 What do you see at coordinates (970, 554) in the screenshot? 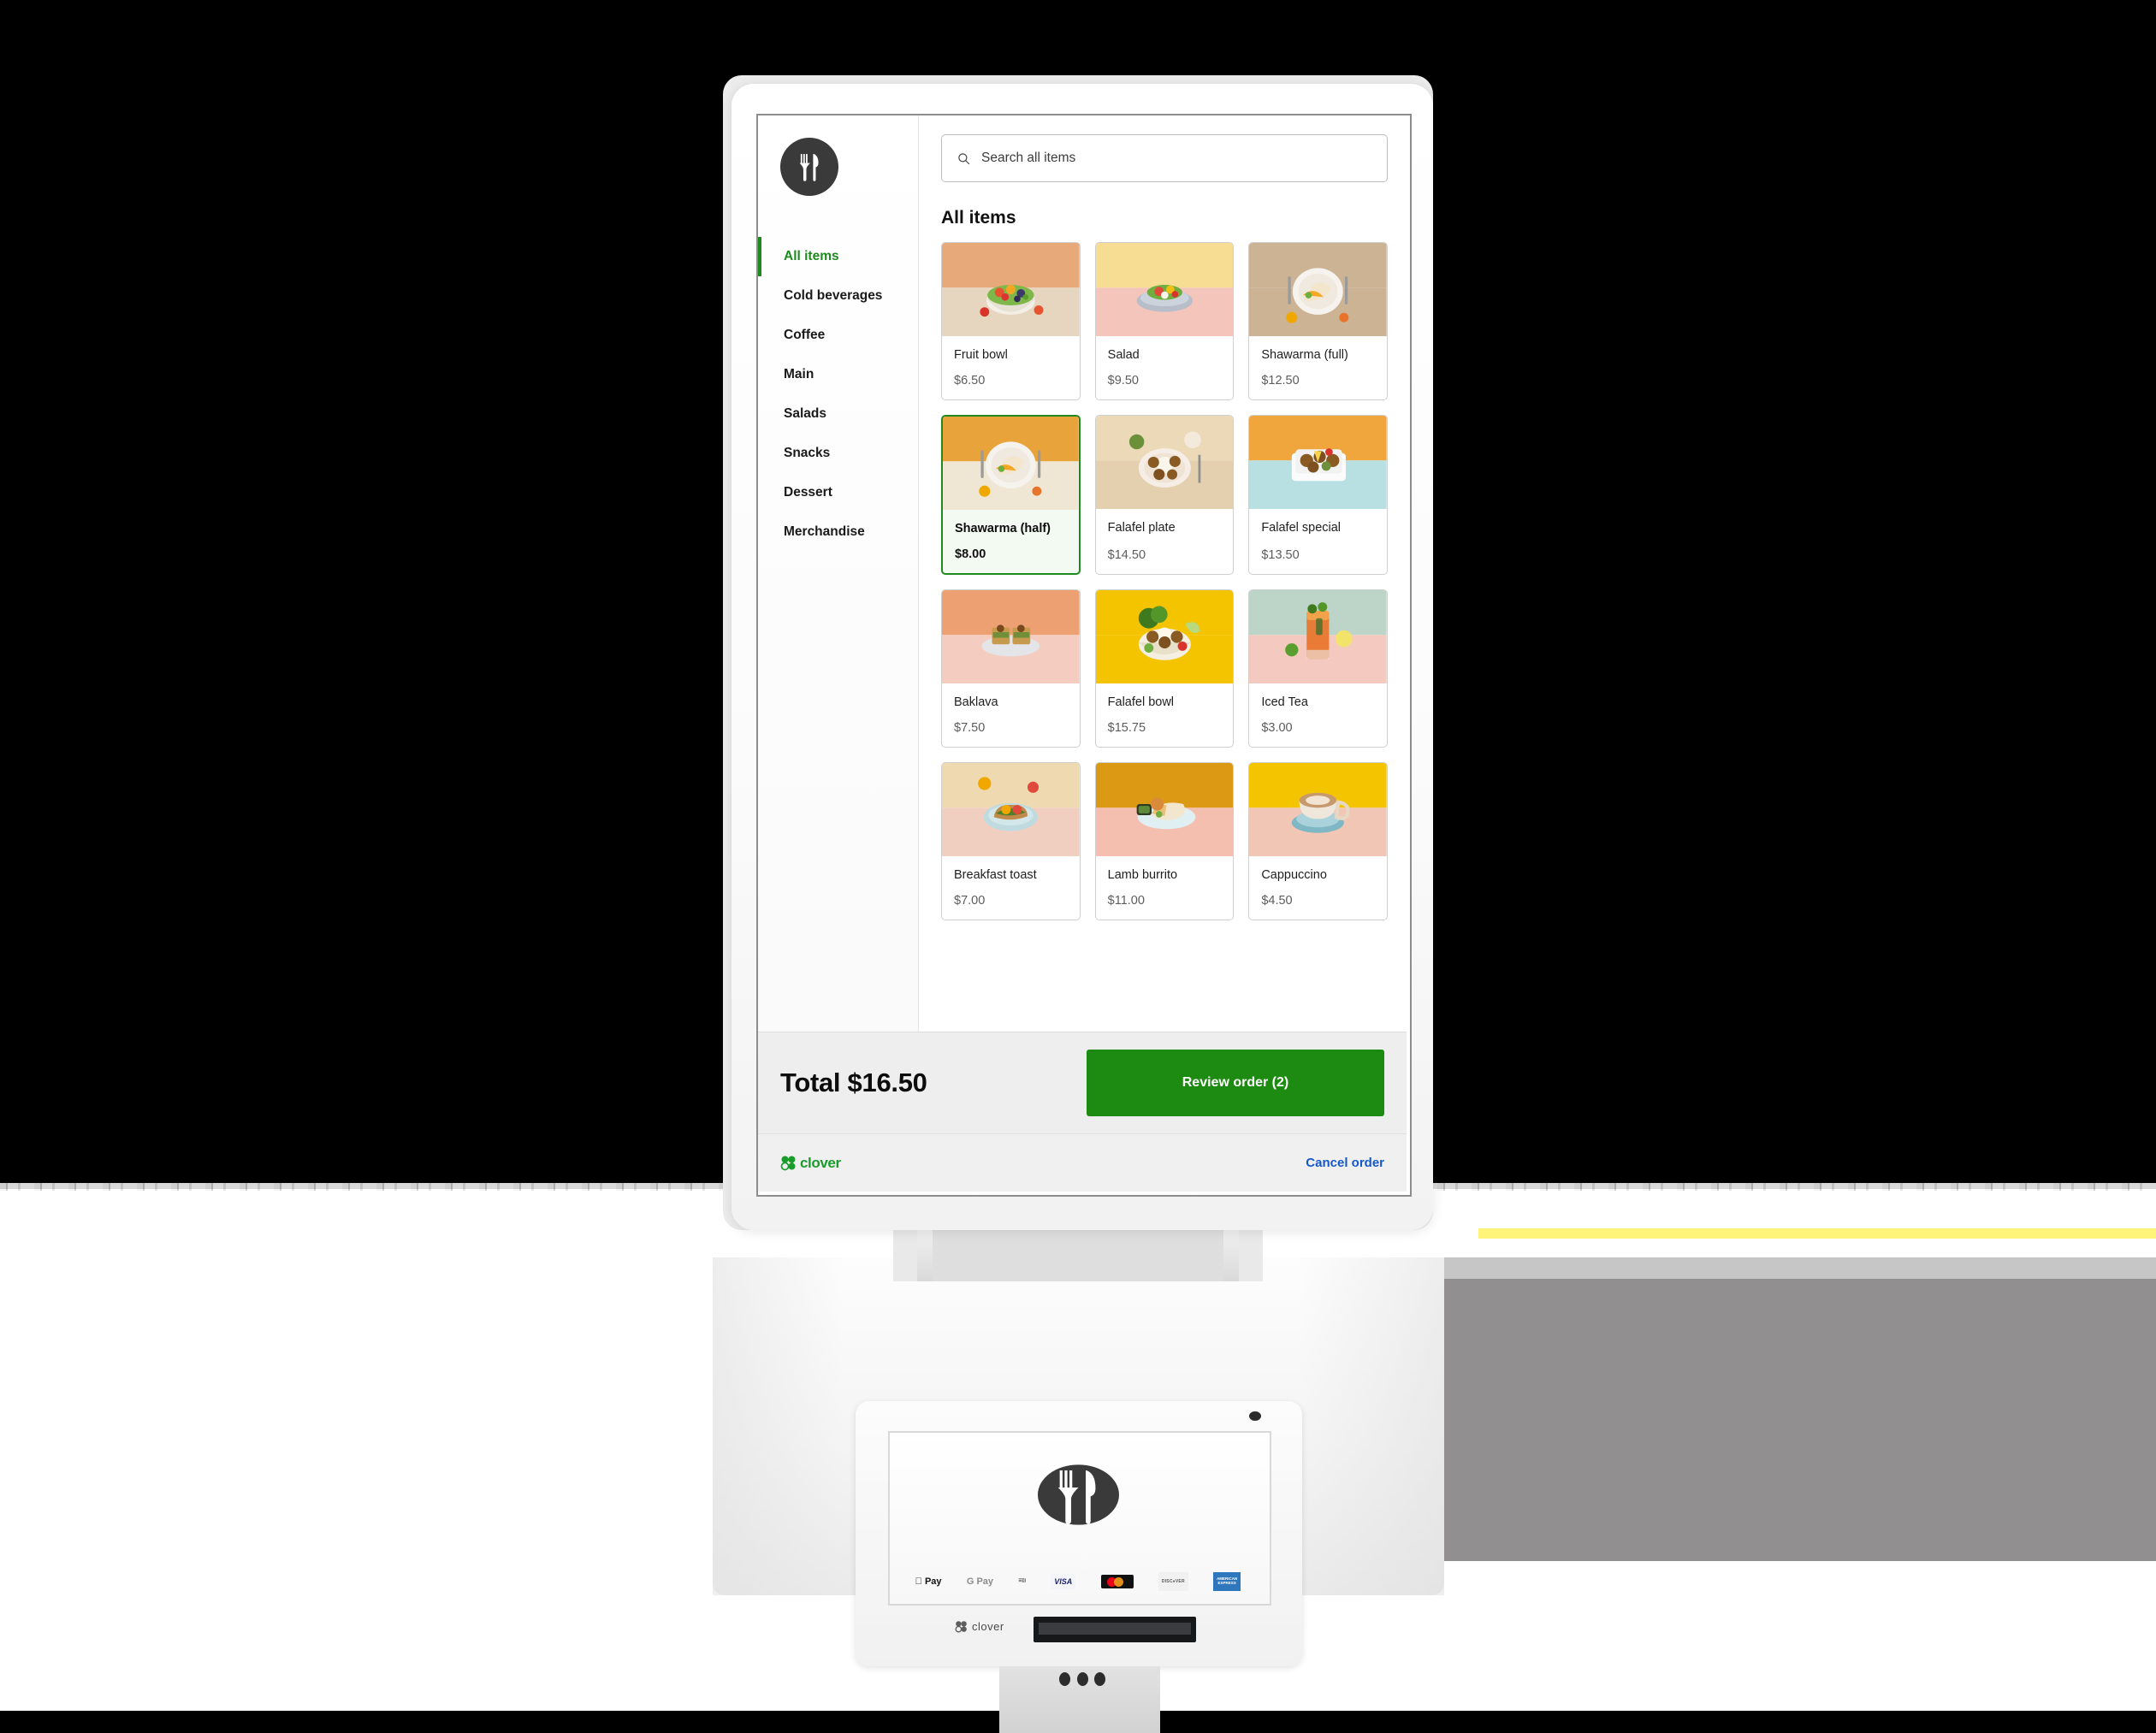
I see `item-price: $8.00` at bounding box center [970, 554].